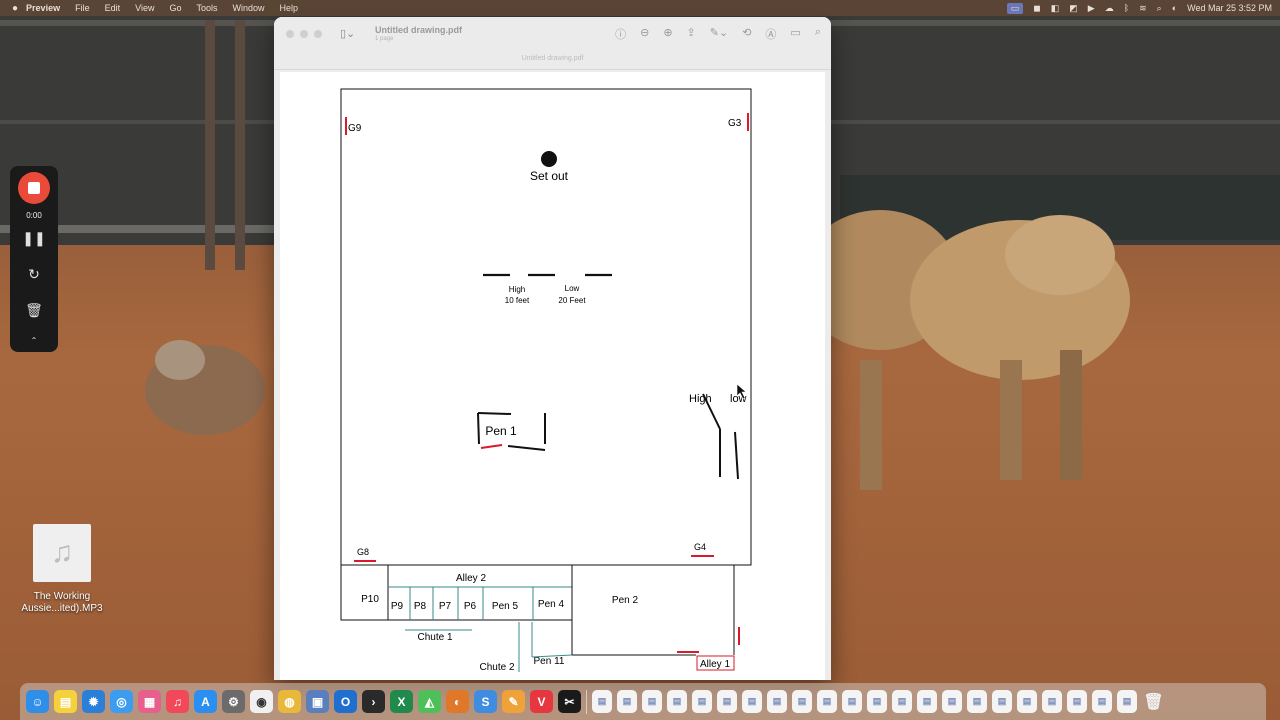  What do you see at coordinates (93, 701) in the screenshot?
I see `dock-system-settings-icon: ✹` at bounding box center [93, 701].